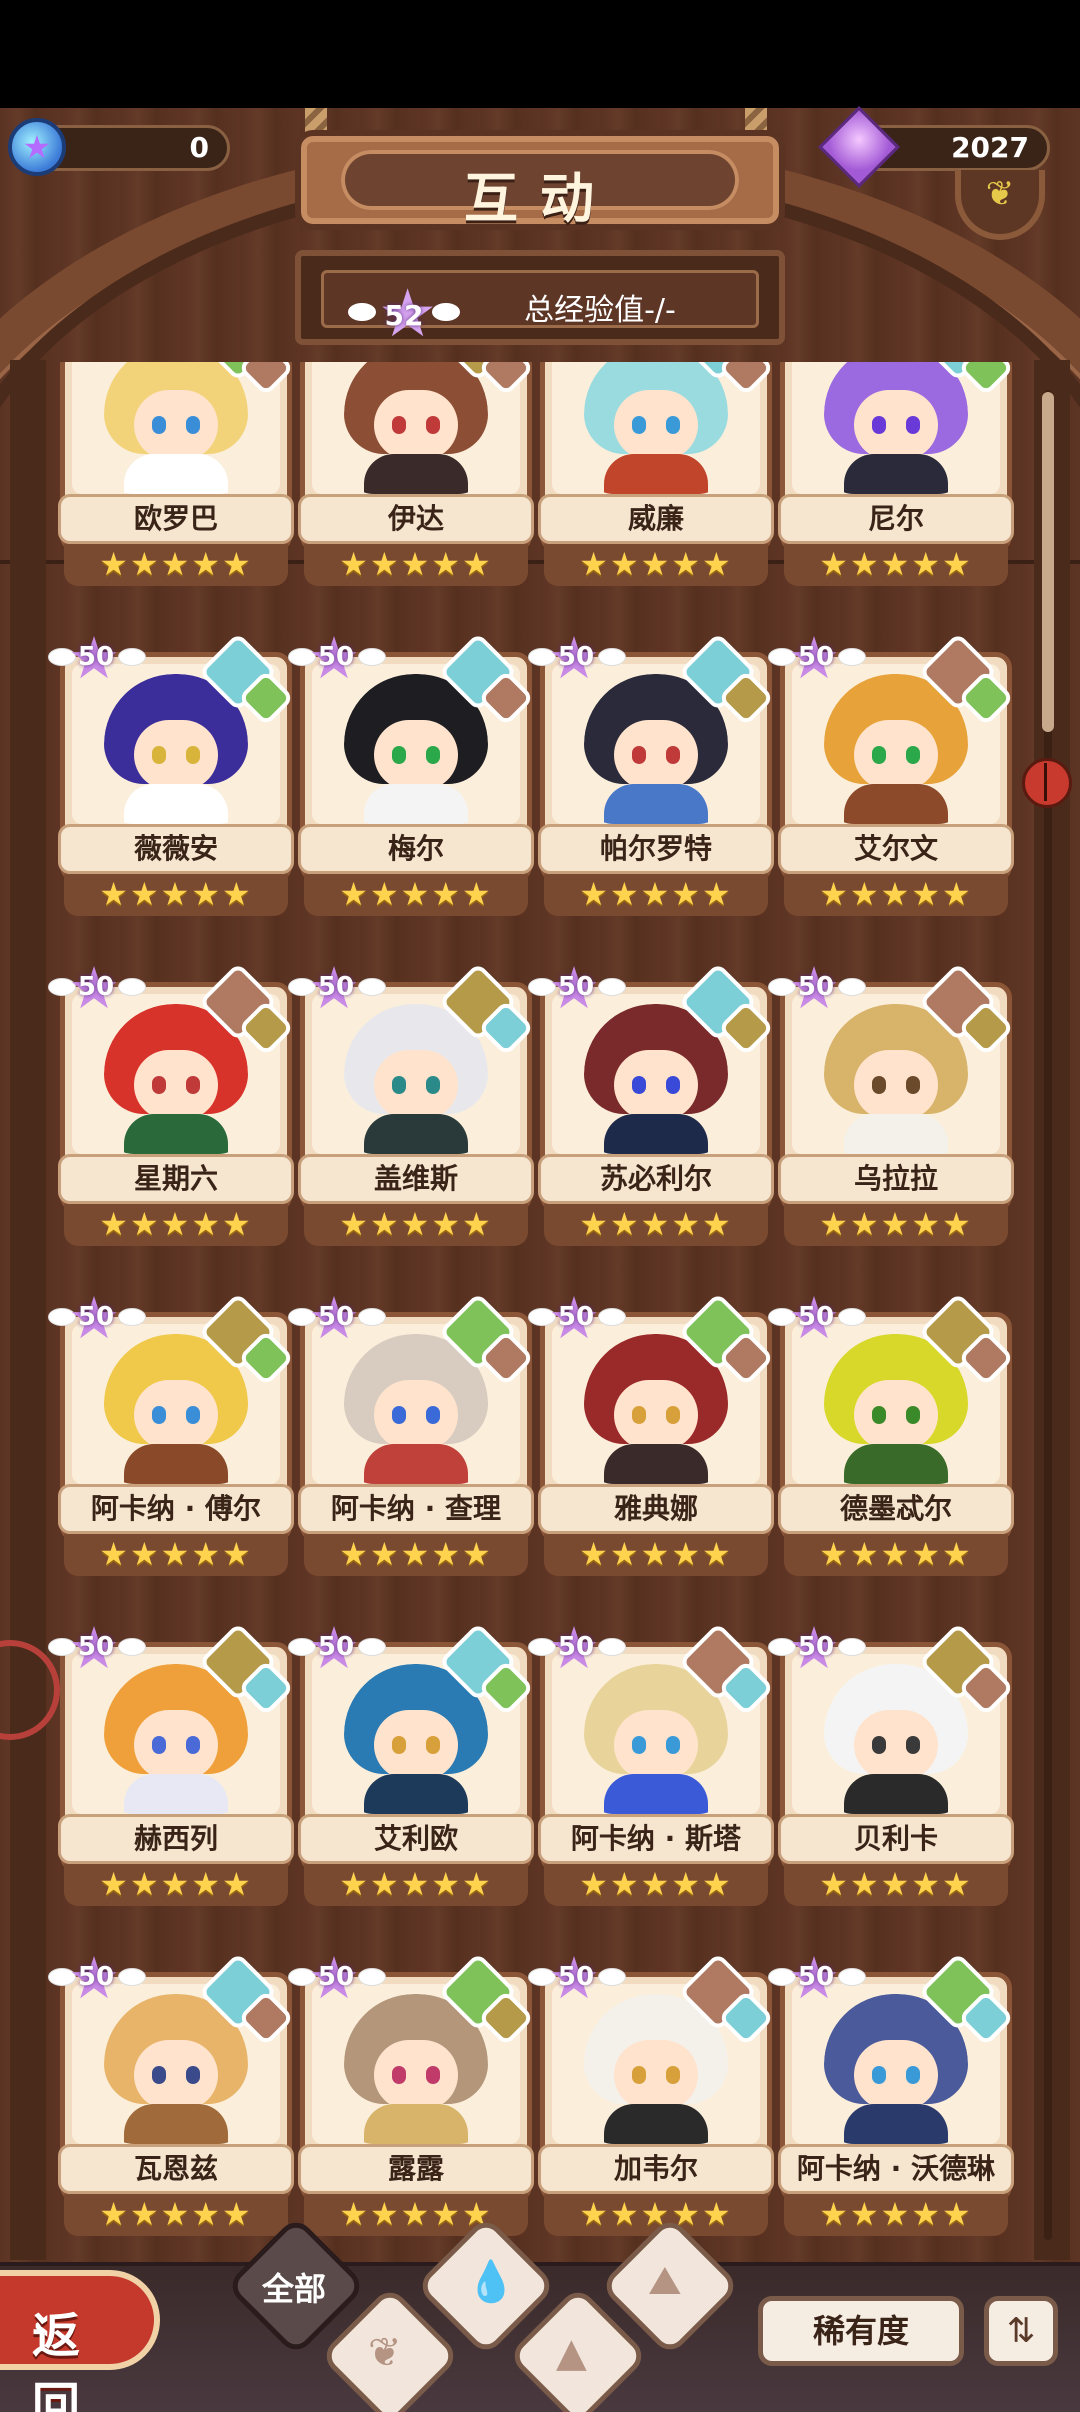 The width and height of the screenshot is (1080, 2412). Describe the element at coordinates (199, 147) in the screenshot. I see `star-currency-value: 0` at that location.